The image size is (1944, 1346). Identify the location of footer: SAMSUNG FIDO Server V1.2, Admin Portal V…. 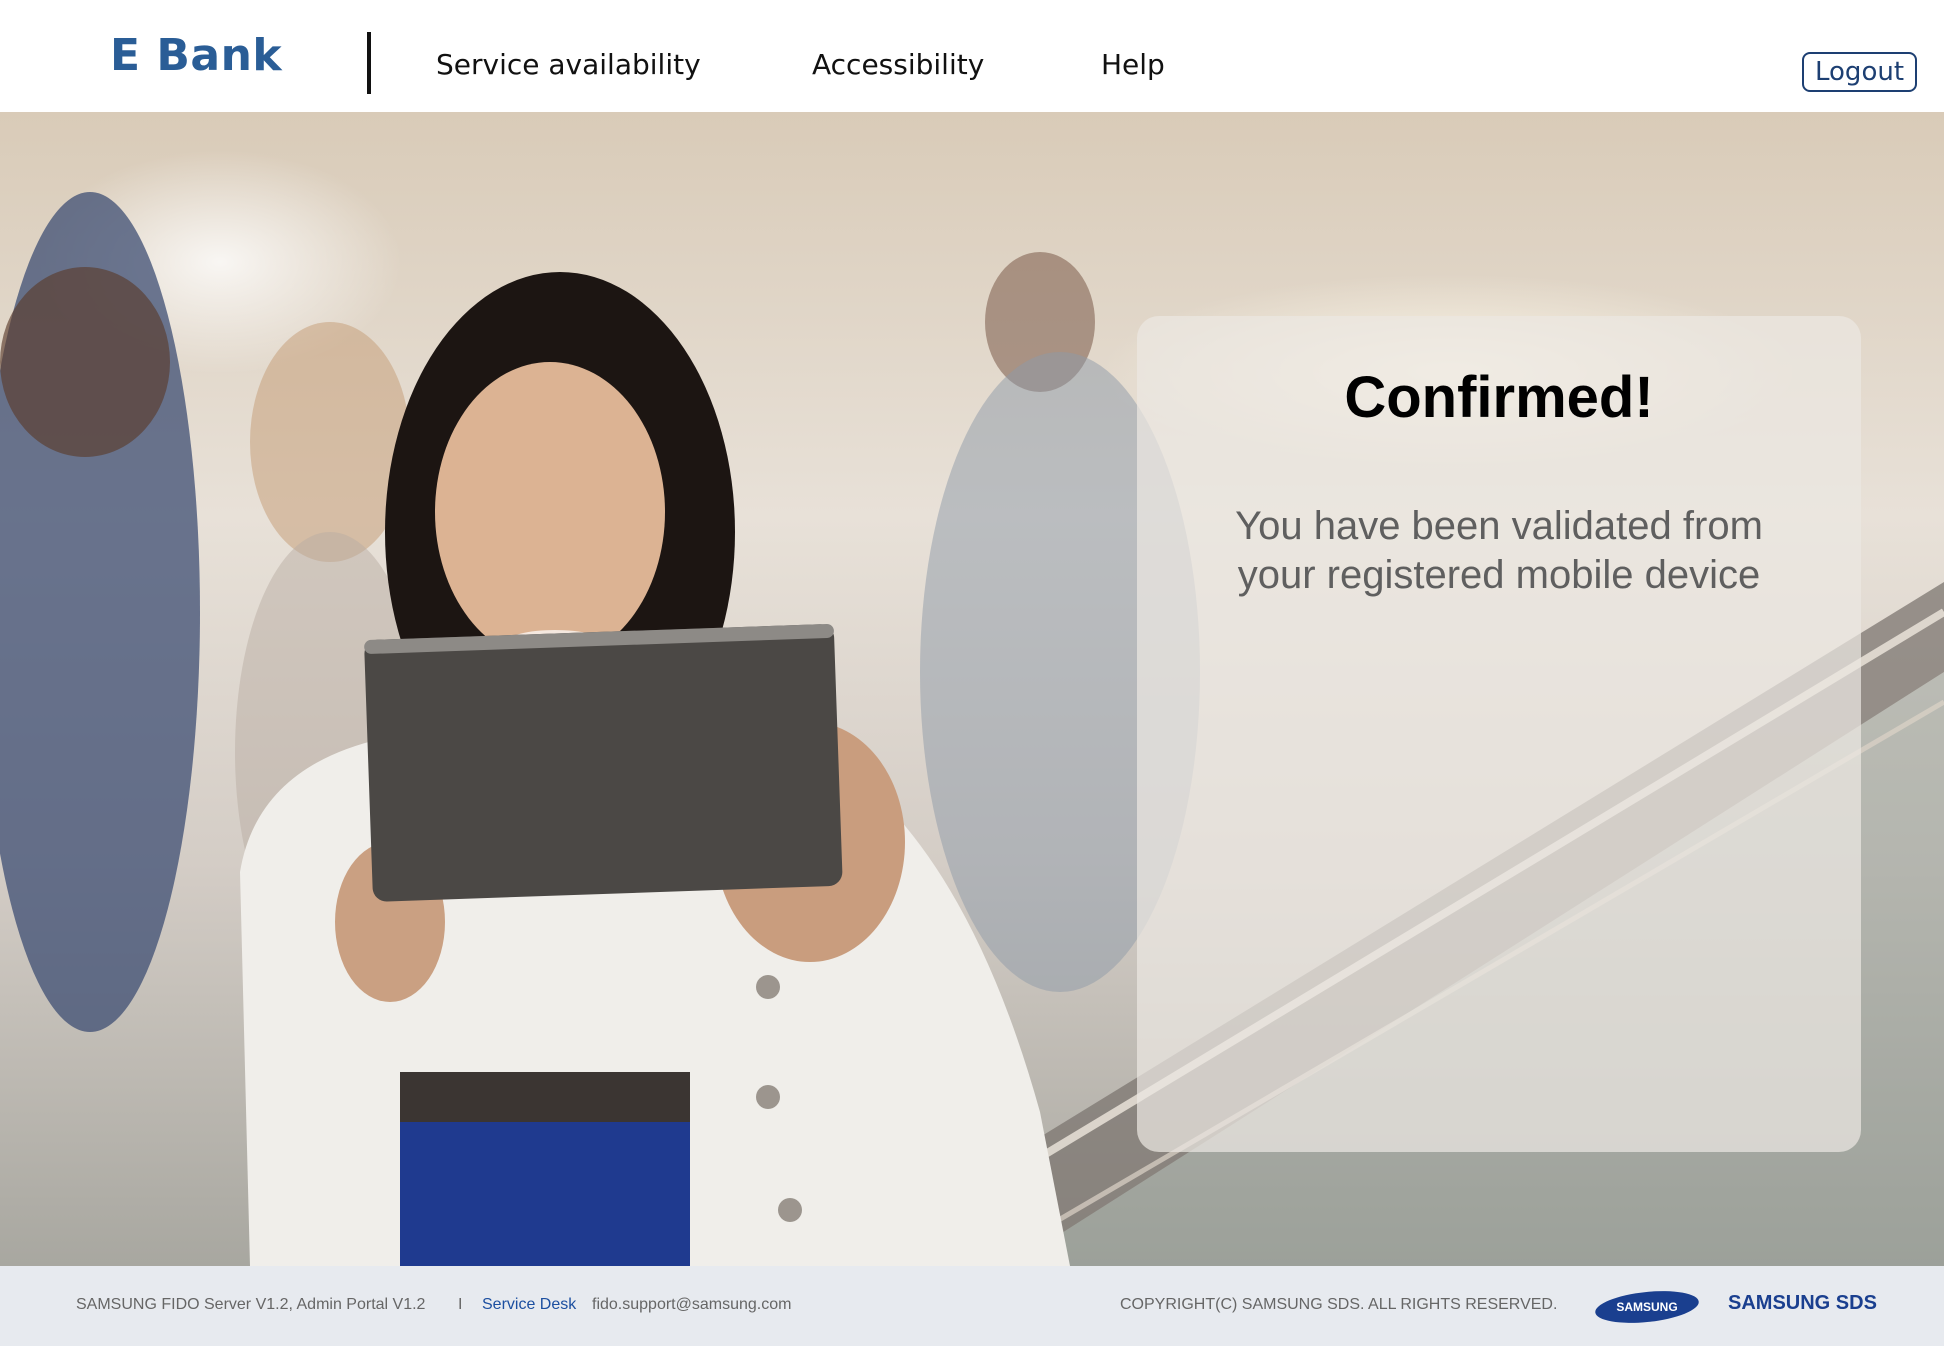
(972, 1306).